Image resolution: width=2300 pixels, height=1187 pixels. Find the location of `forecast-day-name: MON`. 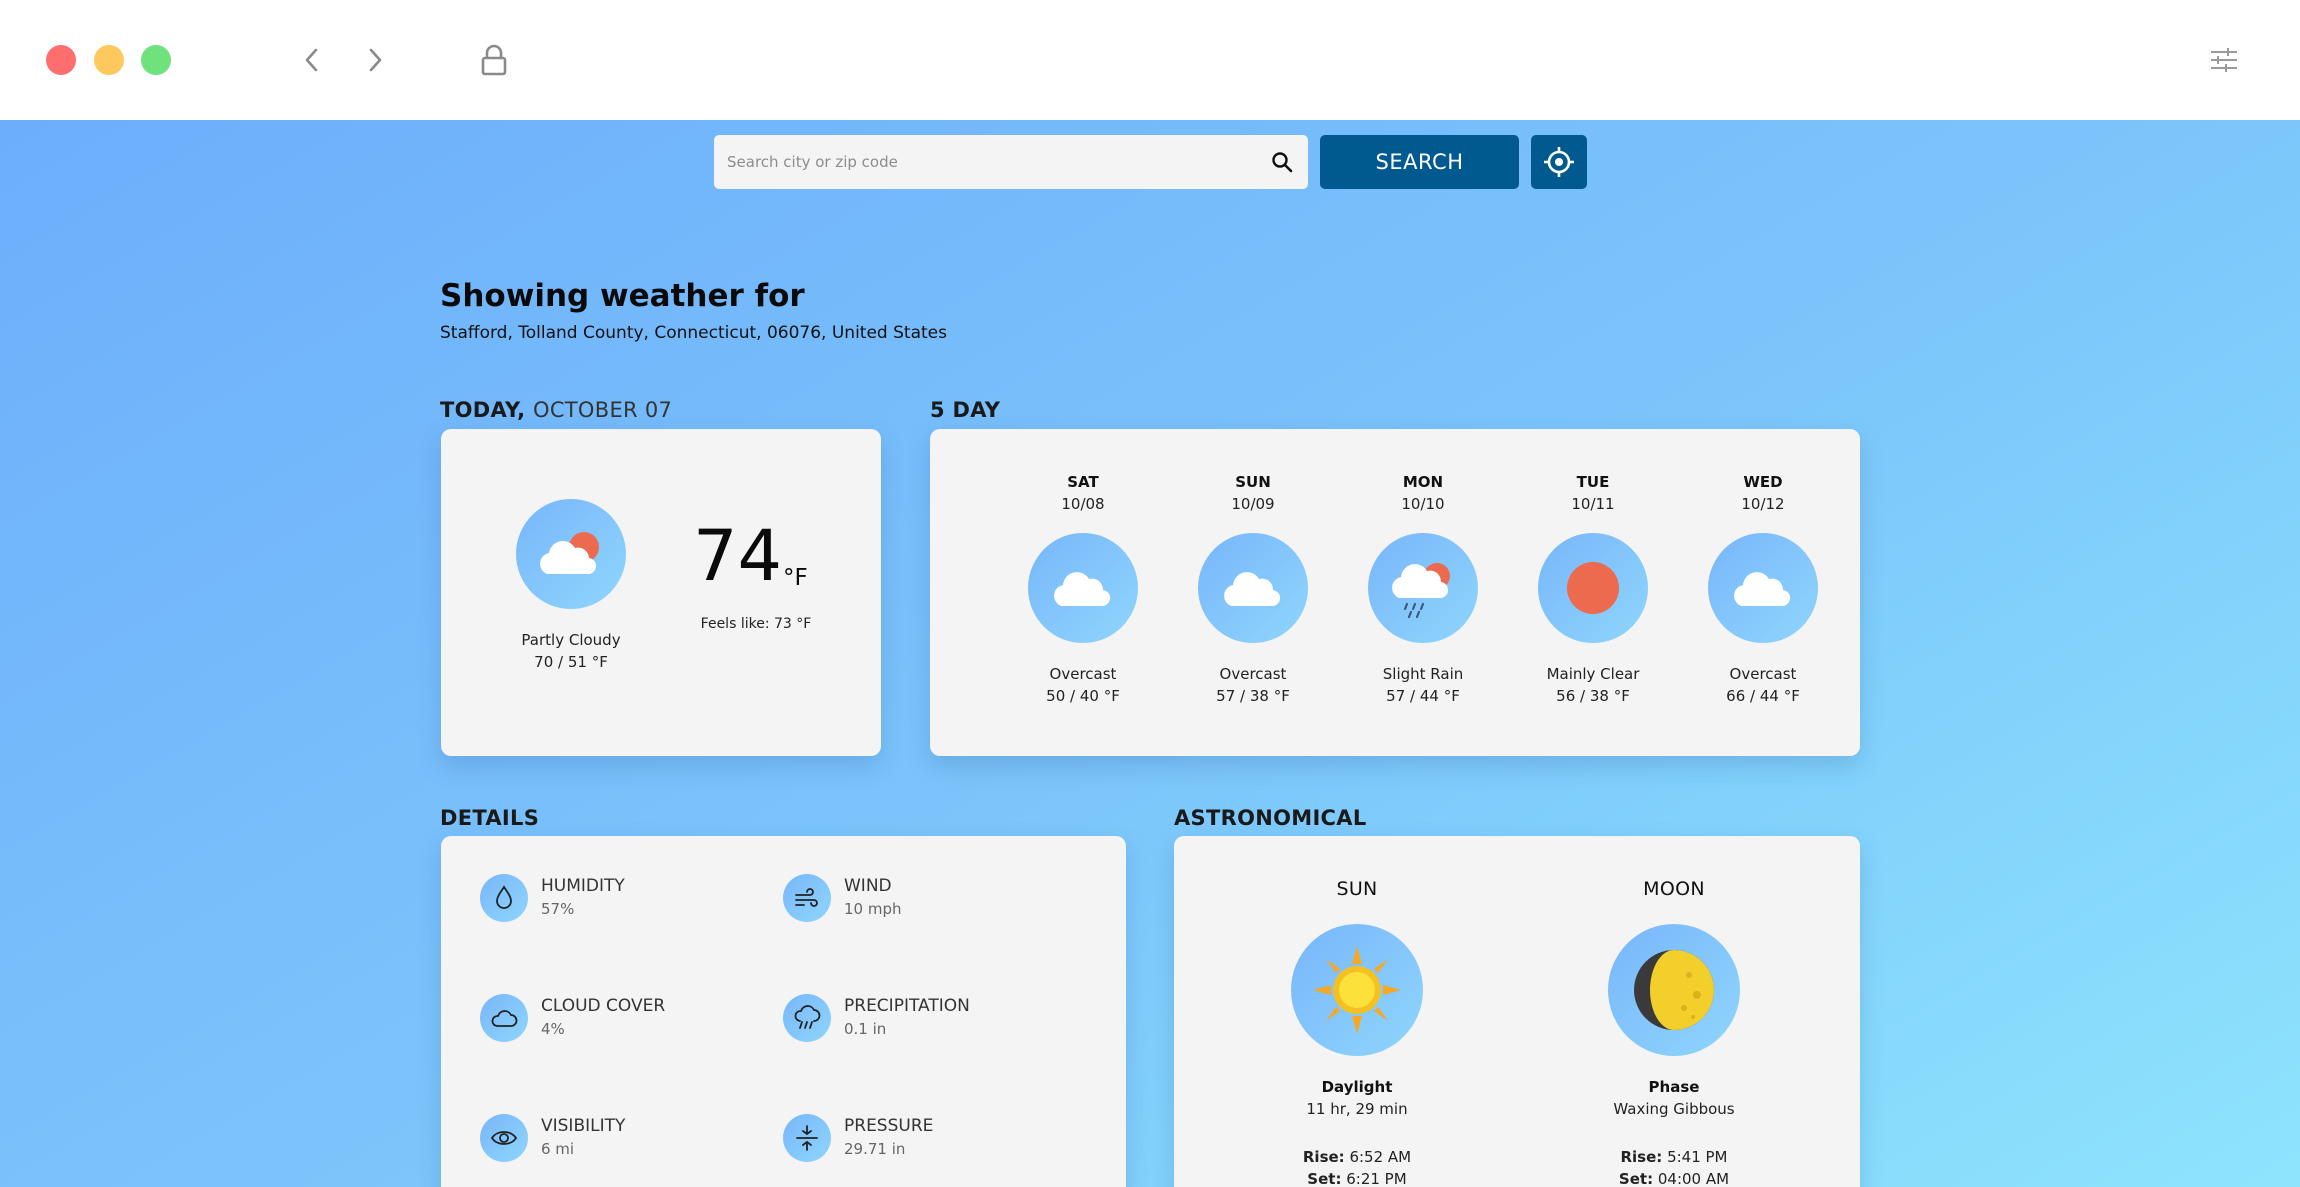

forecast-day-name: MON is located at coordinates (1423, 482).